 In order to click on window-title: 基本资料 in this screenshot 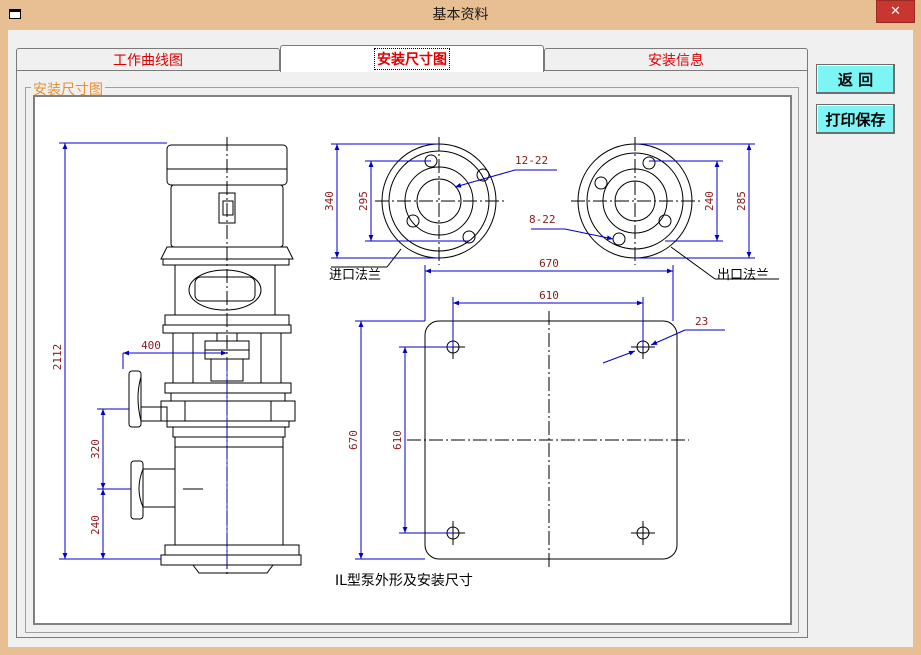, I will do `click(460, 15)`.